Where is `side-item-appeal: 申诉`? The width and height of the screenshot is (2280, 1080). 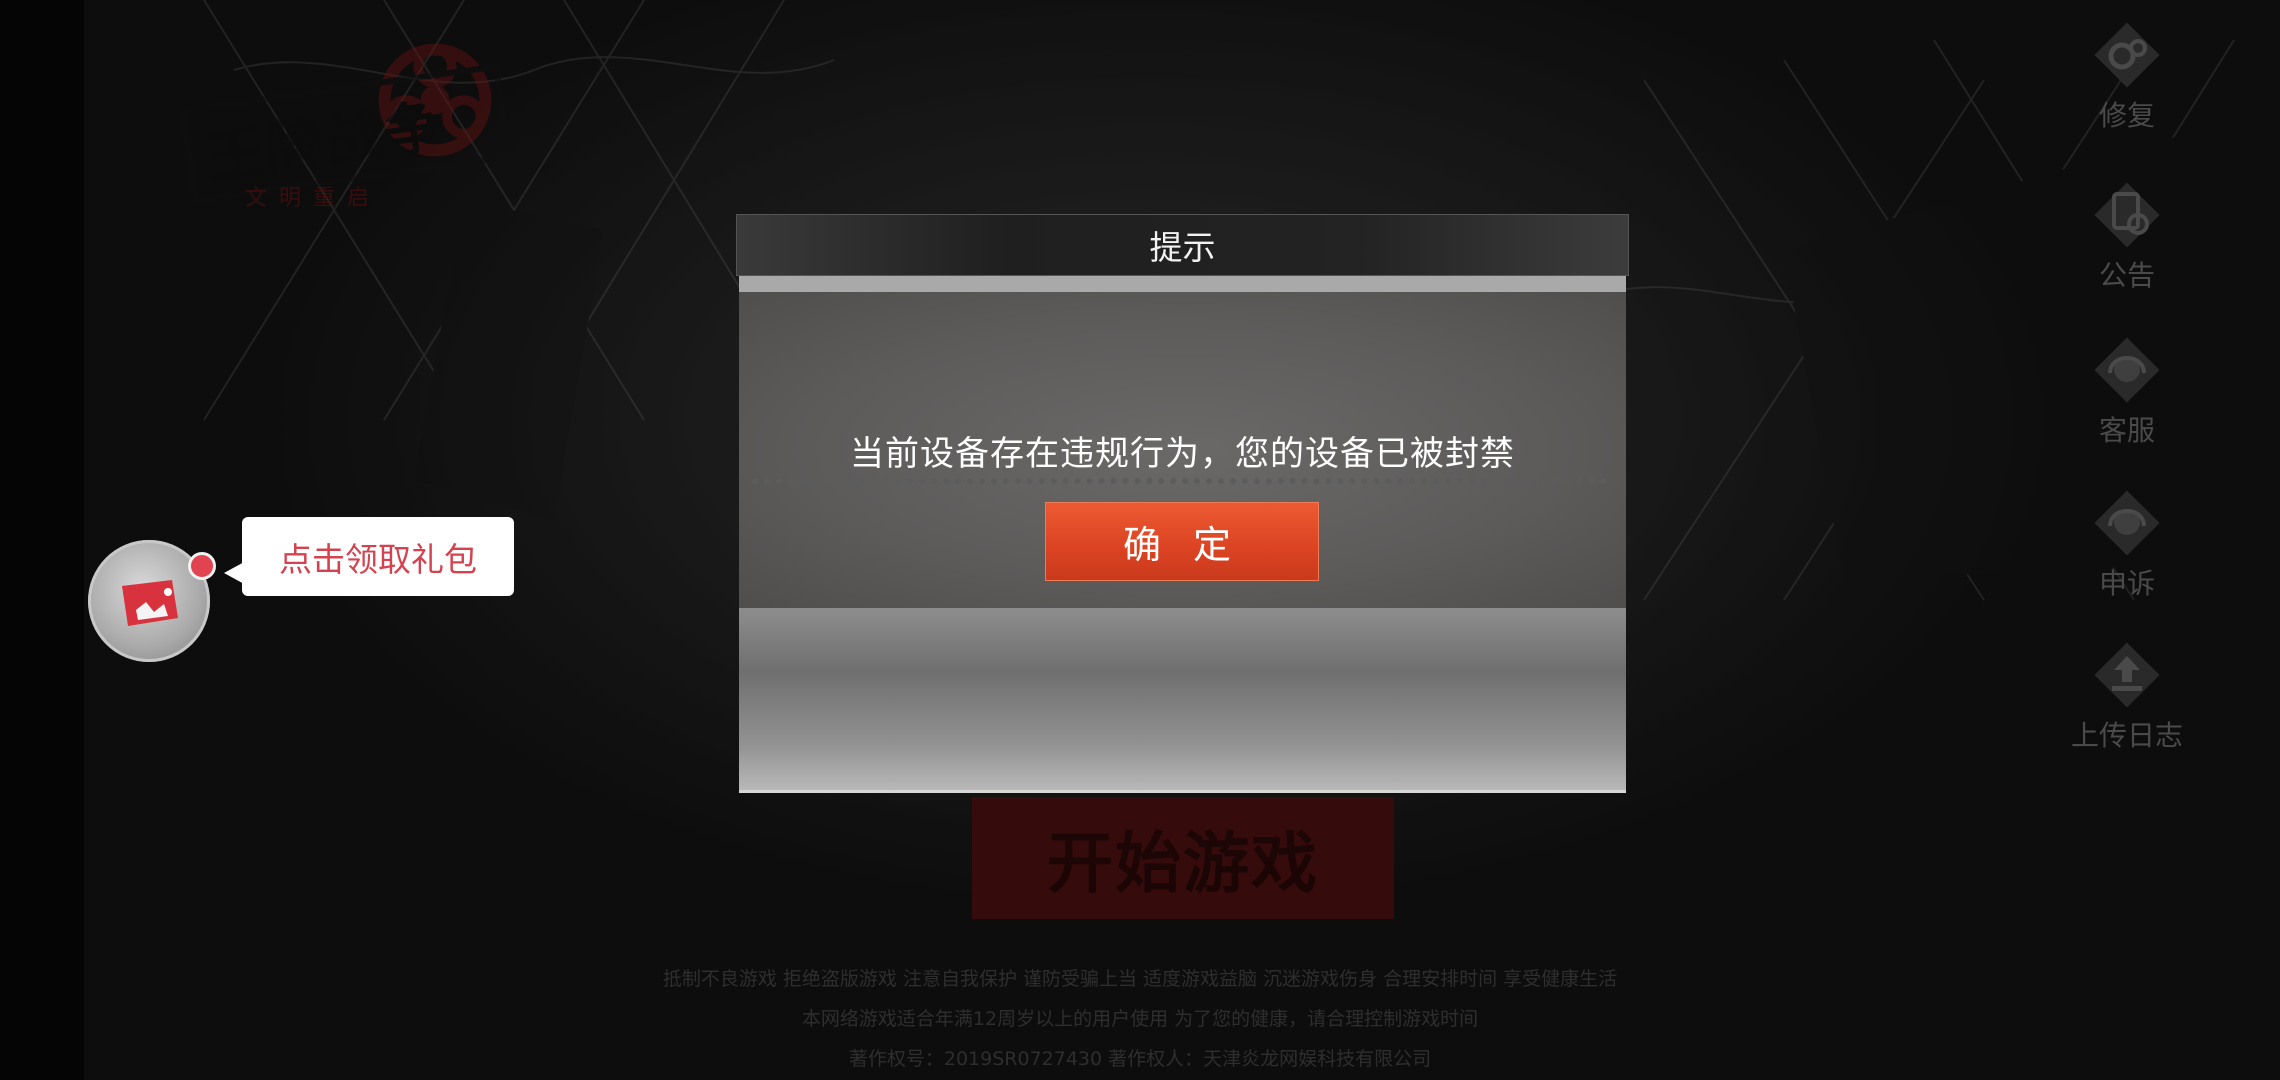
side-item-appeal: 申诉 is located at coordinates (2127, 545).